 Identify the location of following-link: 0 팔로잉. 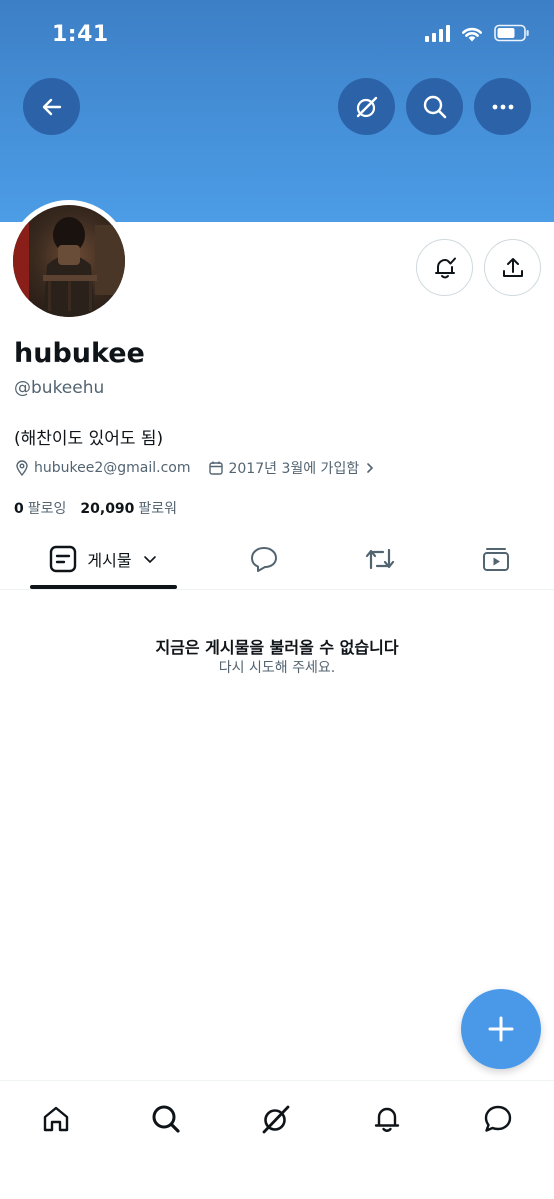
(40, 508).